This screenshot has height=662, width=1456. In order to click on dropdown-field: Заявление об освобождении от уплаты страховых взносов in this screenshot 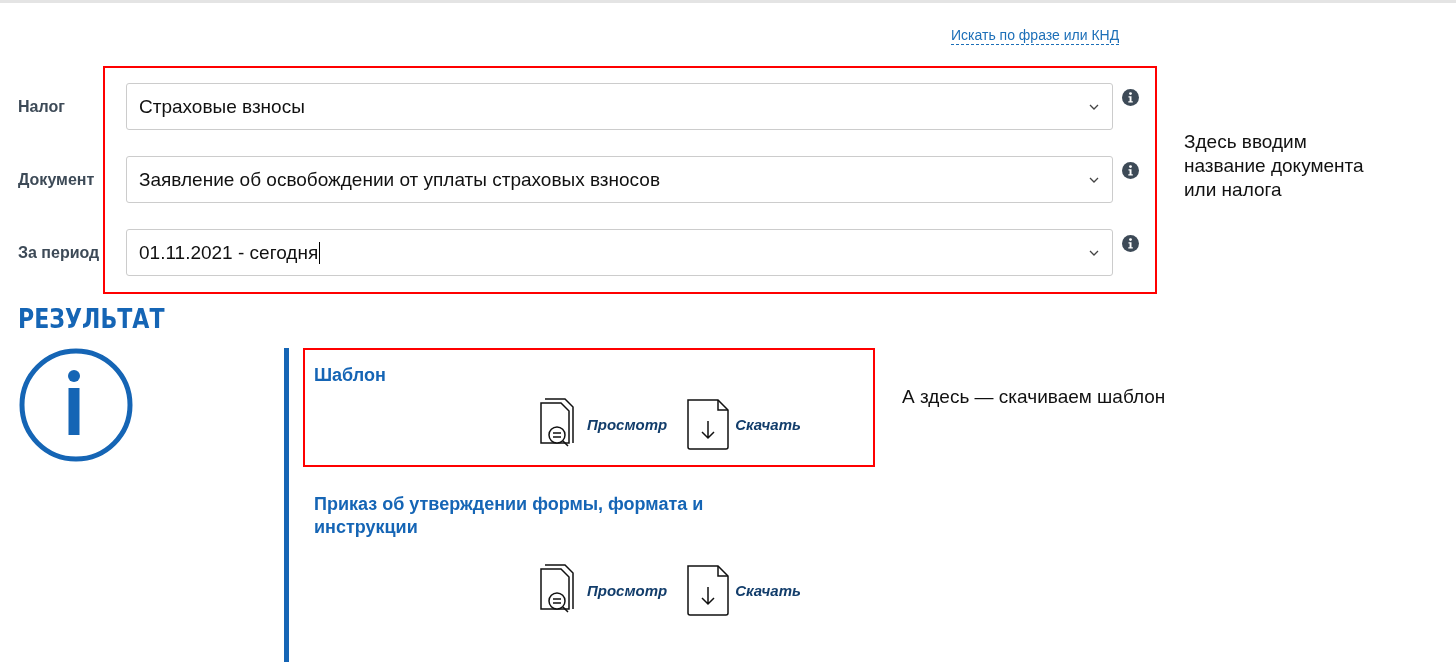, I will do `click(619, 179)`.